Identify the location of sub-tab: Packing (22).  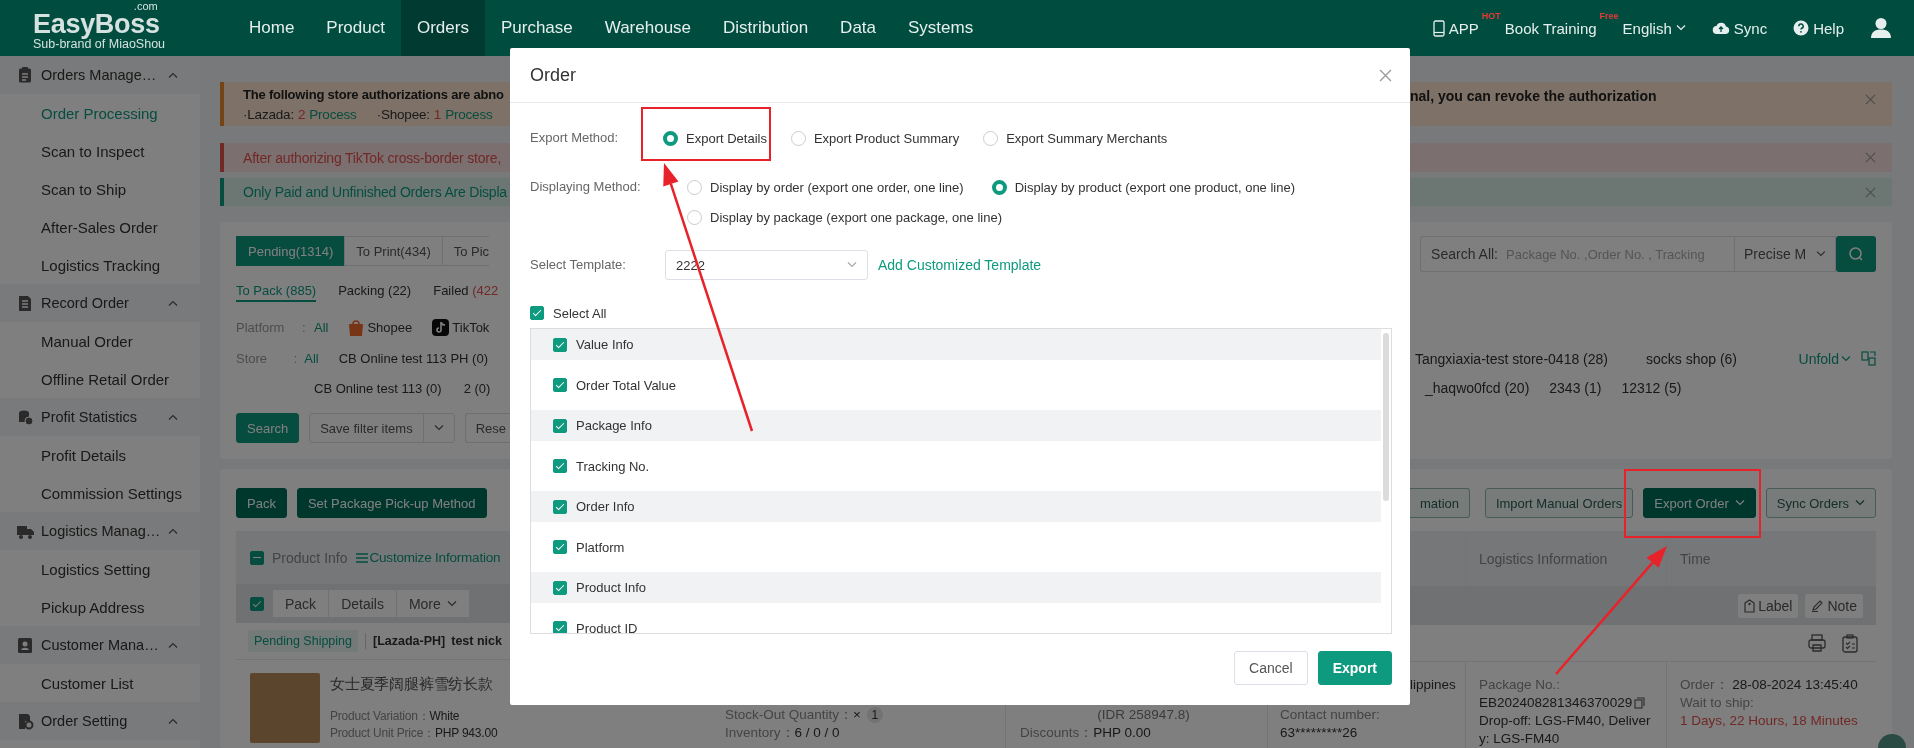
(375, 291).